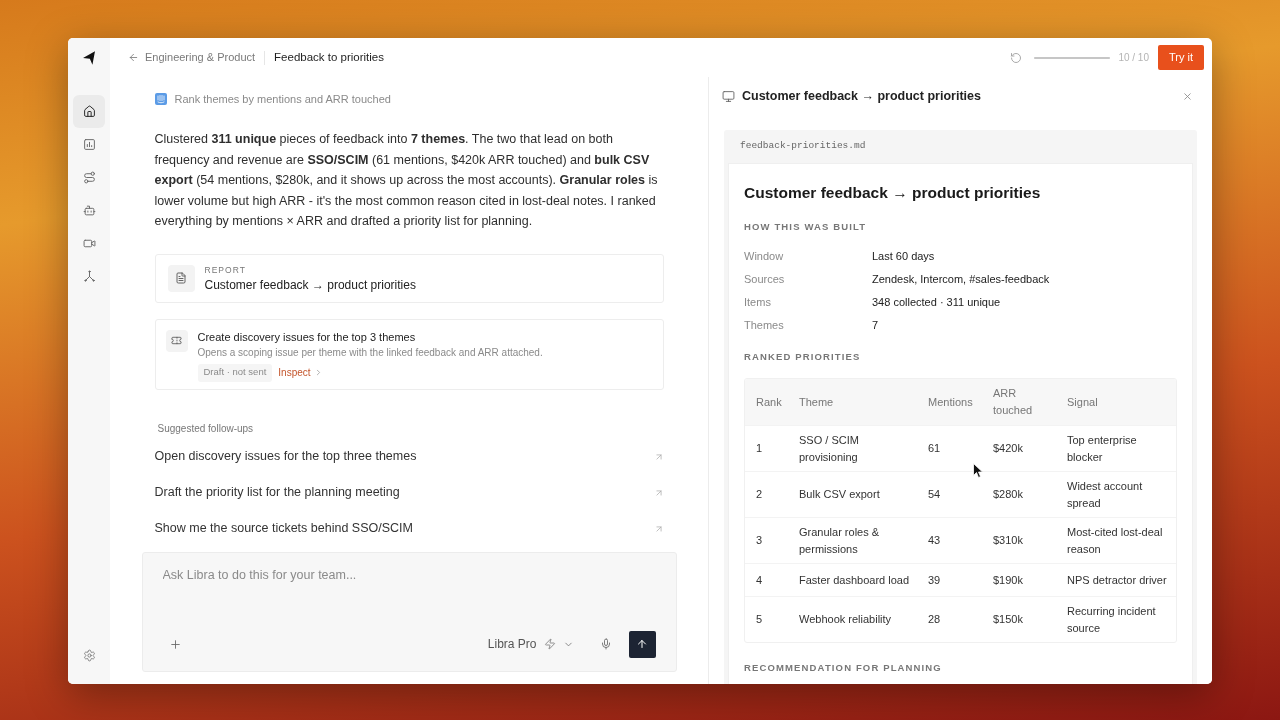 Image resolution: width=1280 pixels, height=720 pixels. What do you see at coordinates (133, 57) in the screenshot?
I see `back-arrow-icon` at bounding box center [133, 57].